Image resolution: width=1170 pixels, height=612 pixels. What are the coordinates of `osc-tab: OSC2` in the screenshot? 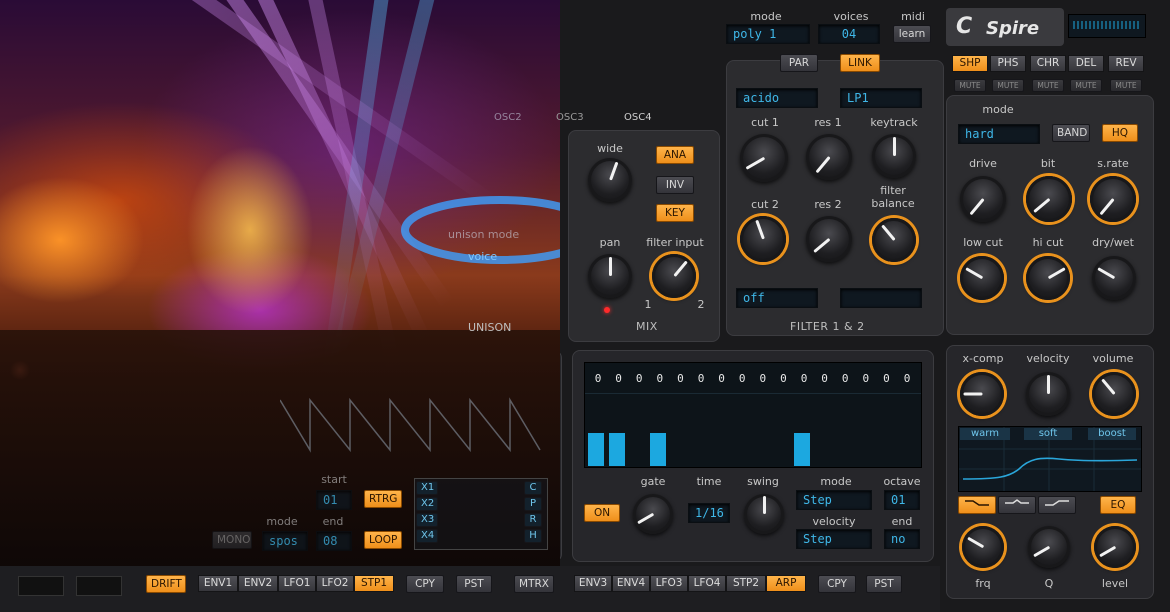 It's located at (508, 117).